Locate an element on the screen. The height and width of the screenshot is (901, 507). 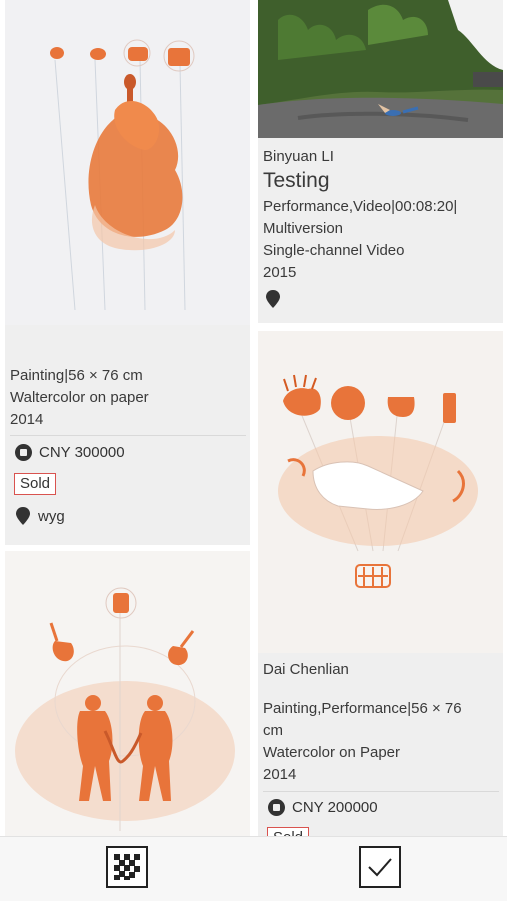
bottom-toolbar is located at coordinates (253, 868).